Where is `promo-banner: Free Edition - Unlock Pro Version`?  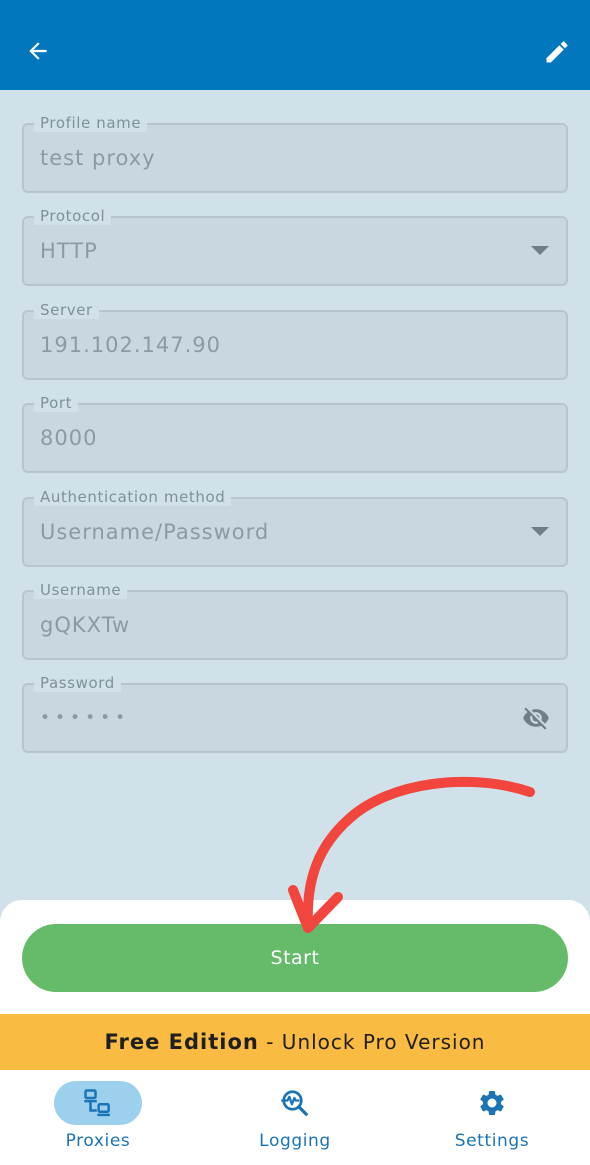 promo-banner: Free Edition - Unlock Pro Version is located at coordinates (295, 1042).